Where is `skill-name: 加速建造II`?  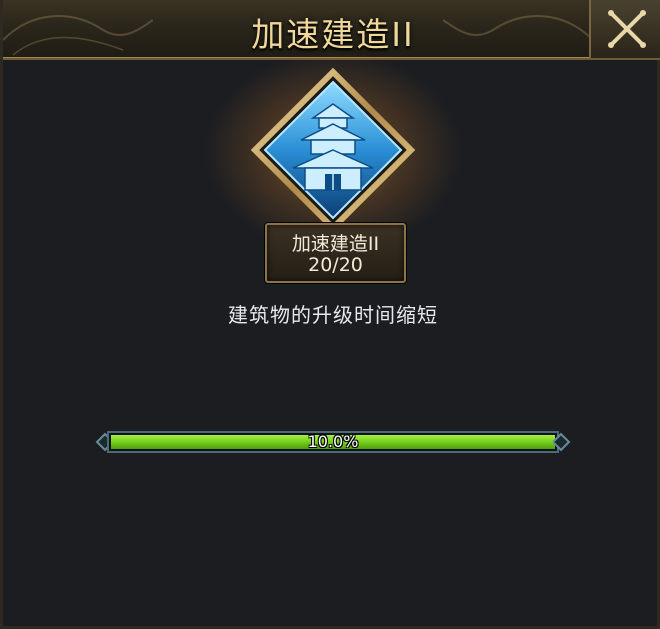 skill-name: 加速建造II is located at coordinates (335, 244).